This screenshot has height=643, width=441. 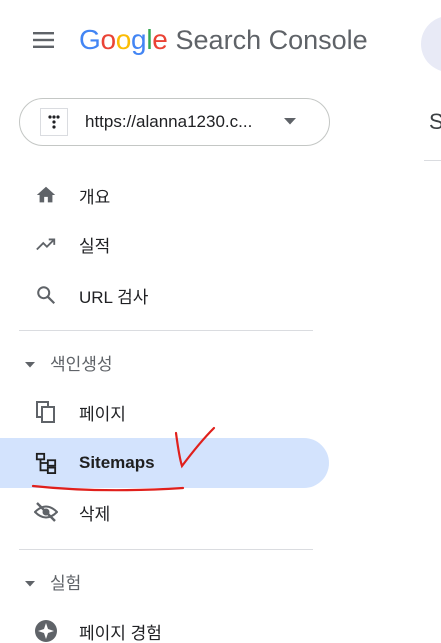 I want to click on section-header-indexing: 색인생성, so click(x=164, y=362).